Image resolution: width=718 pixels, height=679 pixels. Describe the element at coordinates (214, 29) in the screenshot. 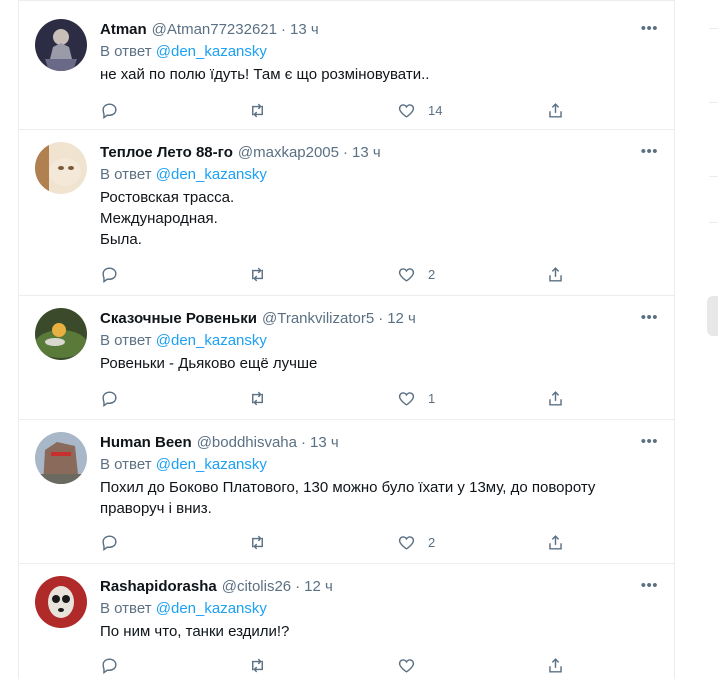

I see `user-handle: @Atman77232621` at that location.